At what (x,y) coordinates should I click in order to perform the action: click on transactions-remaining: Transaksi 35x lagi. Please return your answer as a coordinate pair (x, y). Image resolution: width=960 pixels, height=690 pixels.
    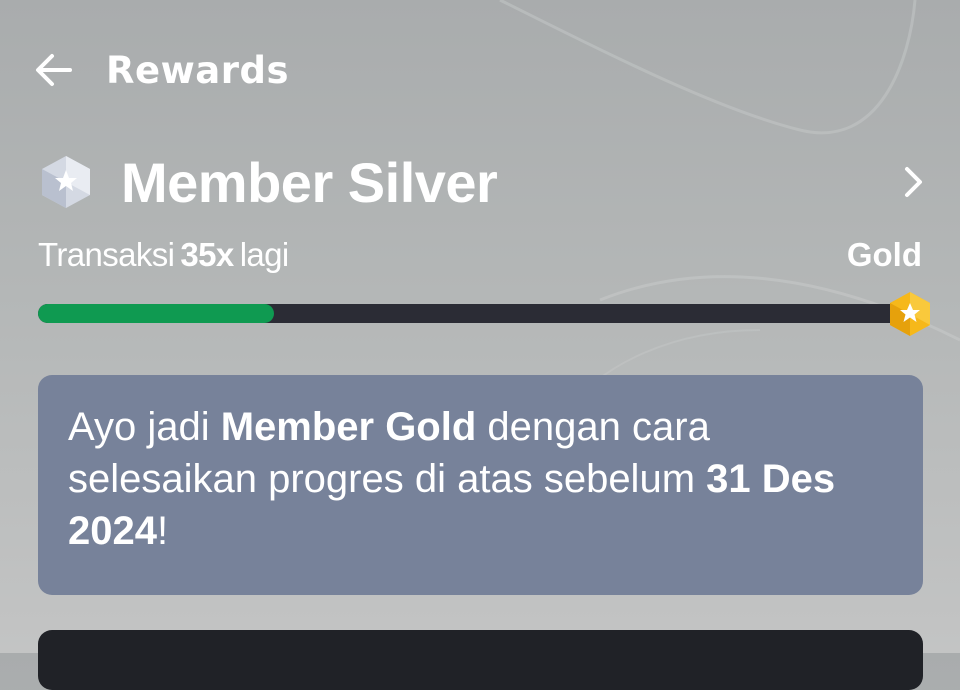
    Looking at the image, I should click on (163, 255).